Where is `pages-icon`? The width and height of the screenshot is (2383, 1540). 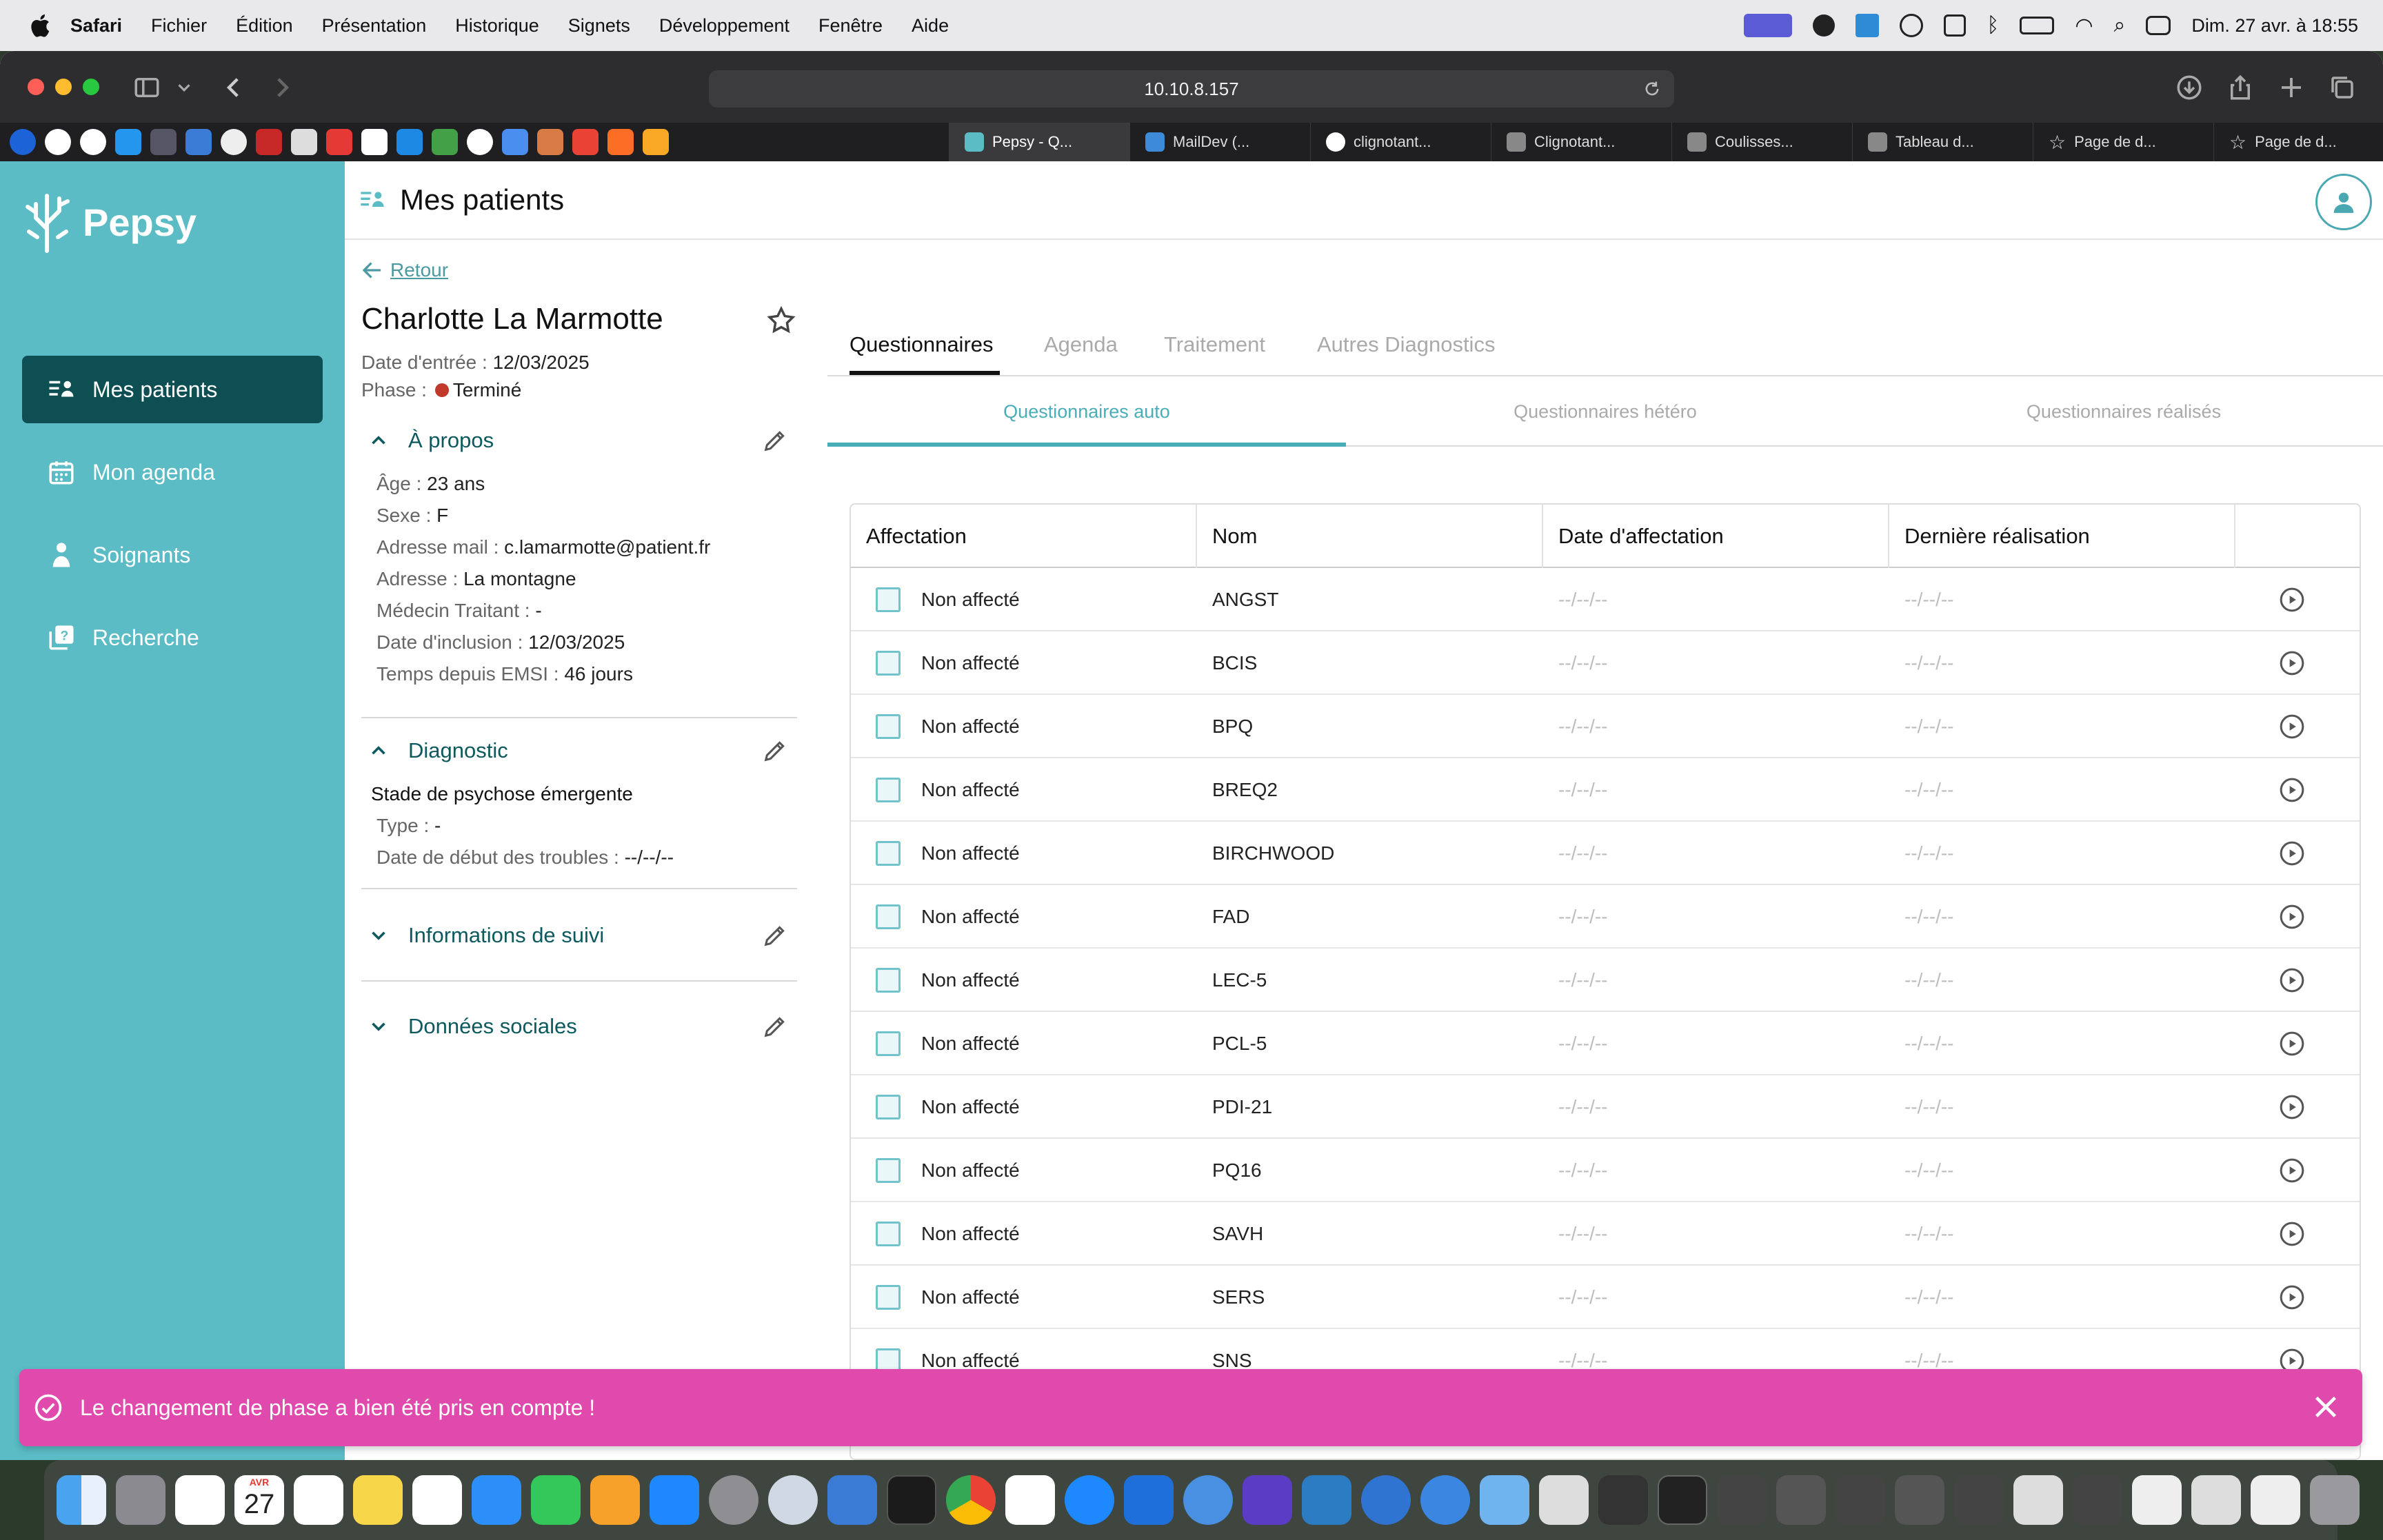 pages-icon is located at coordinates (615, 1500).